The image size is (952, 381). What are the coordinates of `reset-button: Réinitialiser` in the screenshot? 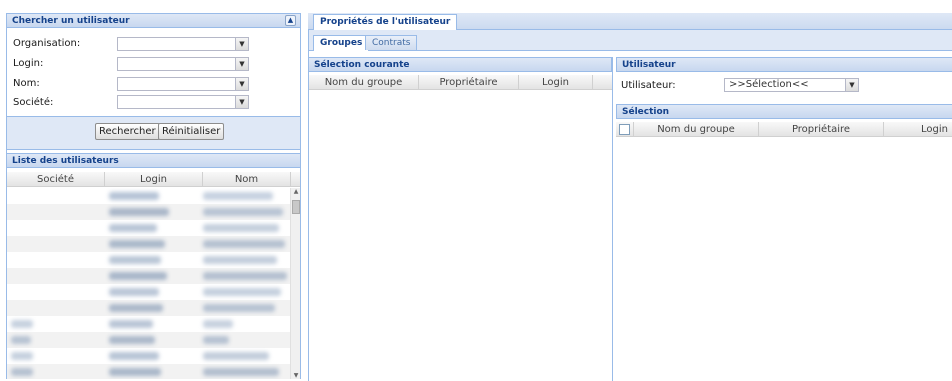 It's located at (191, 131).